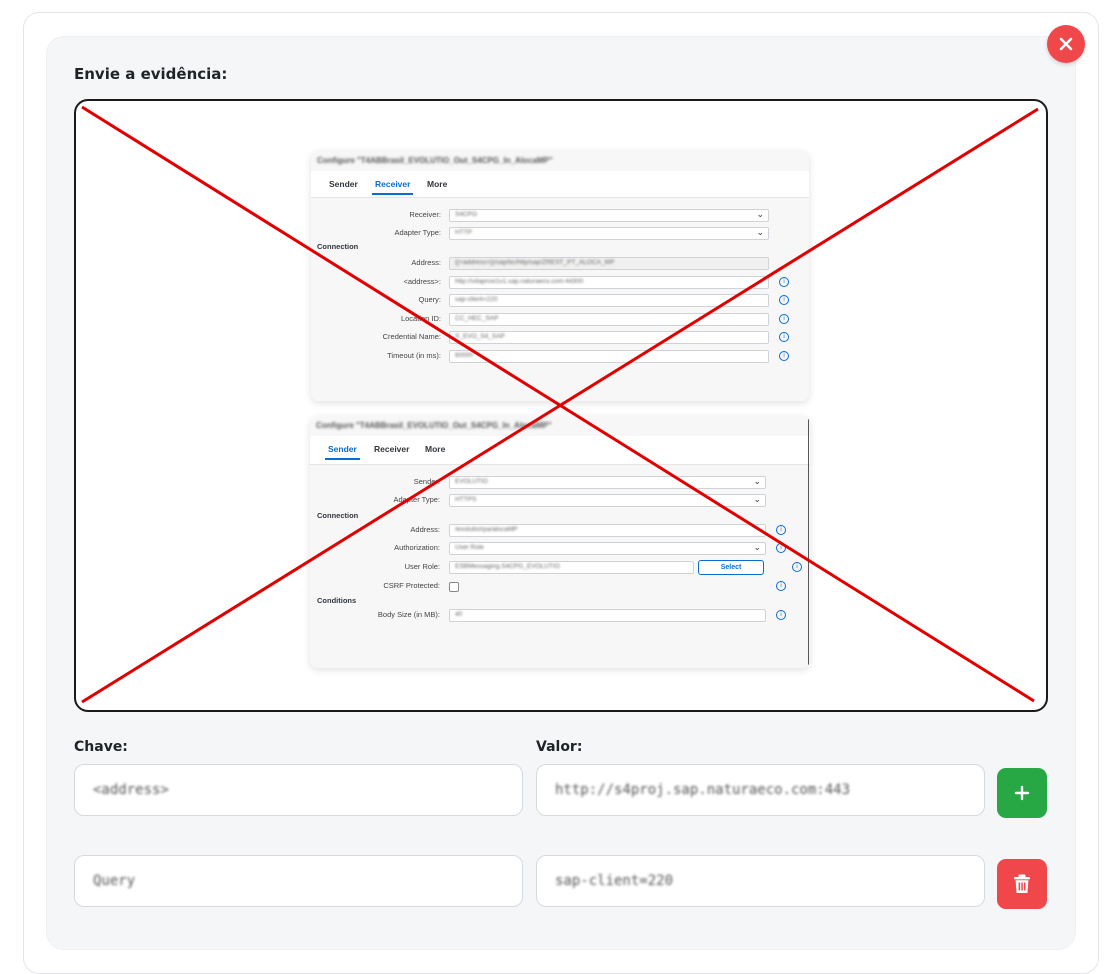 This screenshot has height=974, width=1113. I want to click on sap-field-value: HTTPS ⌄, so click(607, 500).